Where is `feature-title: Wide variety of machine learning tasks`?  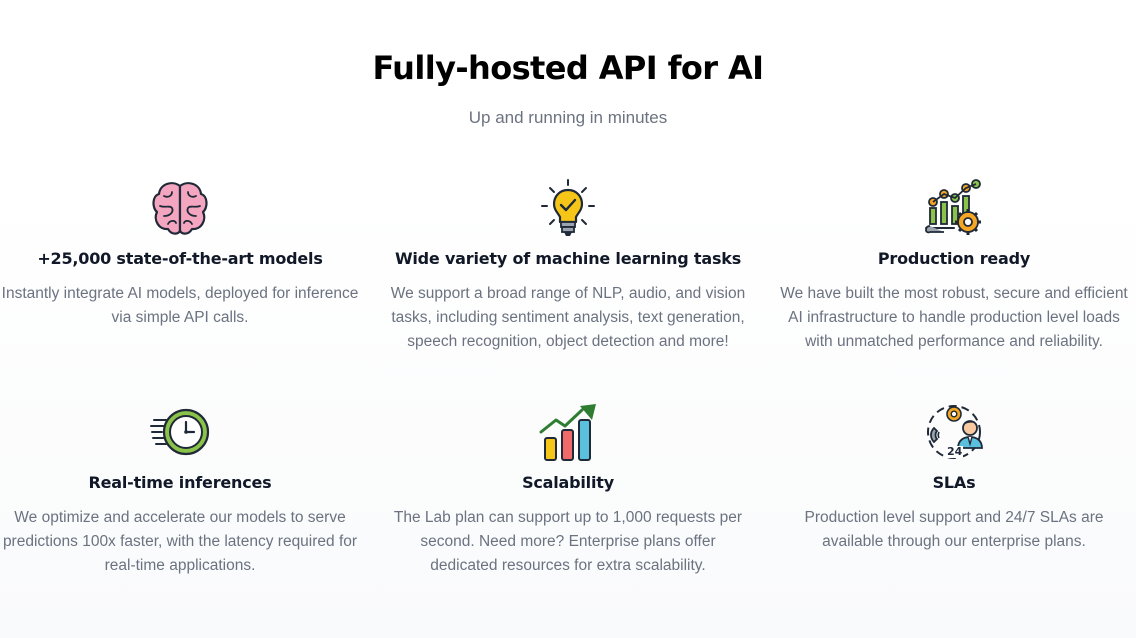 feature-title: Wide variety of machine learning tasks is located at coordinates (568, 258).